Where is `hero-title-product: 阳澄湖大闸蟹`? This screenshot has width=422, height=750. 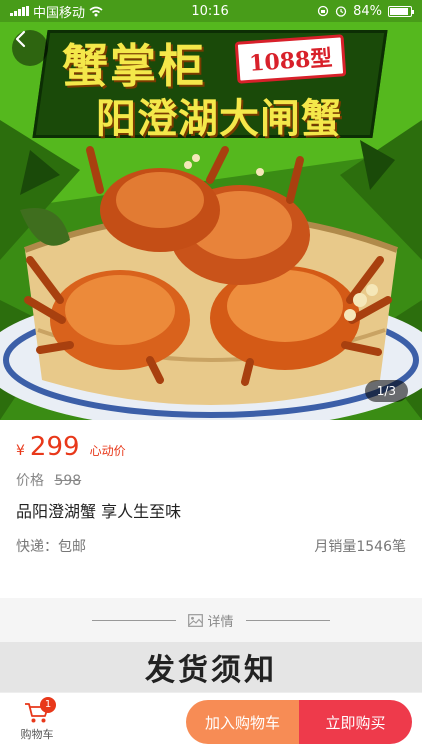 hero-title-product: 阳澄湖大闸蟹 is located at coordinates (219, 119).